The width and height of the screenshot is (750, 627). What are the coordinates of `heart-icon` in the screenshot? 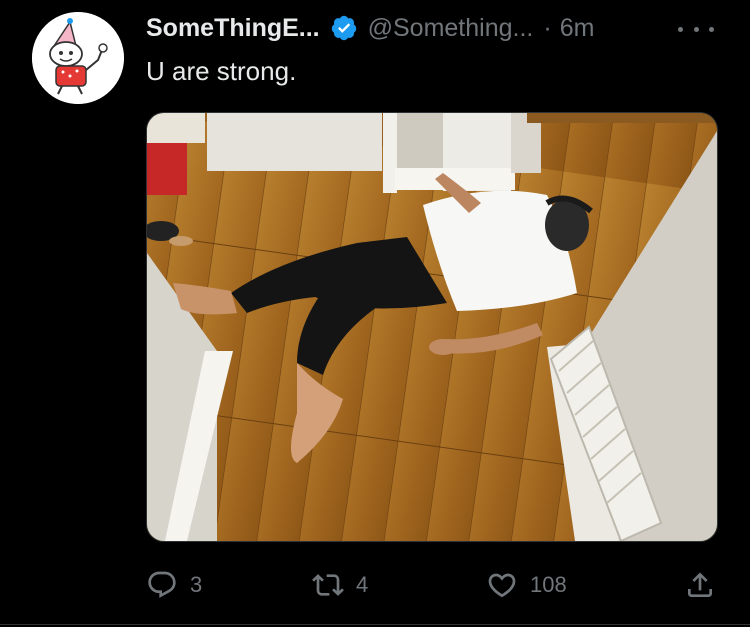 It's located at (502, 585).